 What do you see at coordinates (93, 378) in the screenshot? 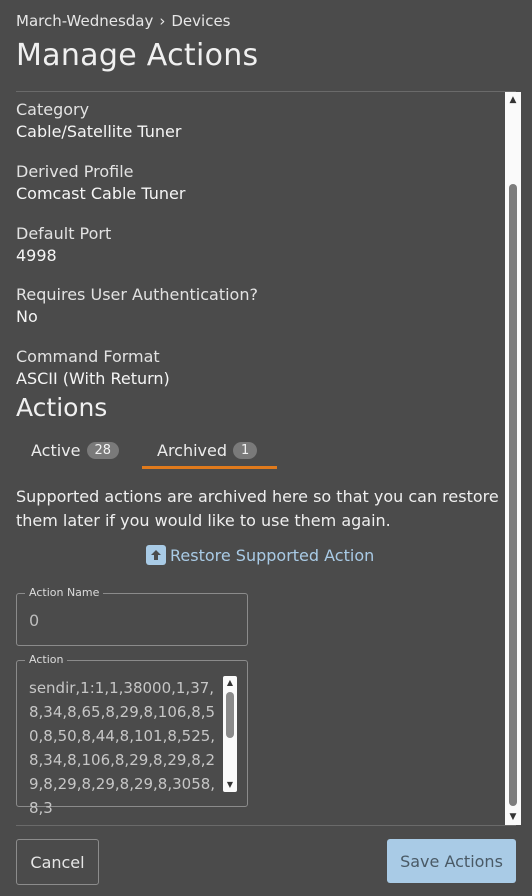
I see `command-format-value: ASCII (With Return)` at bounding box center [93, 378].